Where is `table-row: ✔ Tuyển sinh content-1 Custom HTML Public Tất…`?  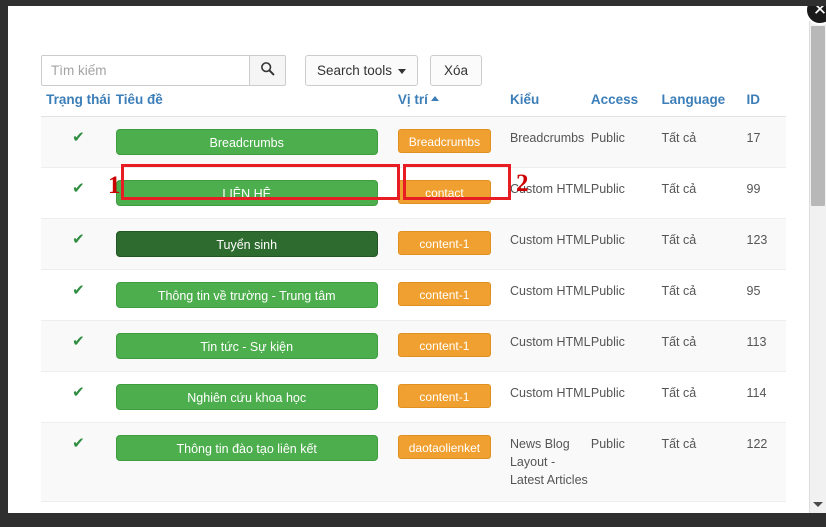
table-row: ✔ Tuyển sinh content-1 Custom HTML Public Tất… is located at coordinates (413, 244).